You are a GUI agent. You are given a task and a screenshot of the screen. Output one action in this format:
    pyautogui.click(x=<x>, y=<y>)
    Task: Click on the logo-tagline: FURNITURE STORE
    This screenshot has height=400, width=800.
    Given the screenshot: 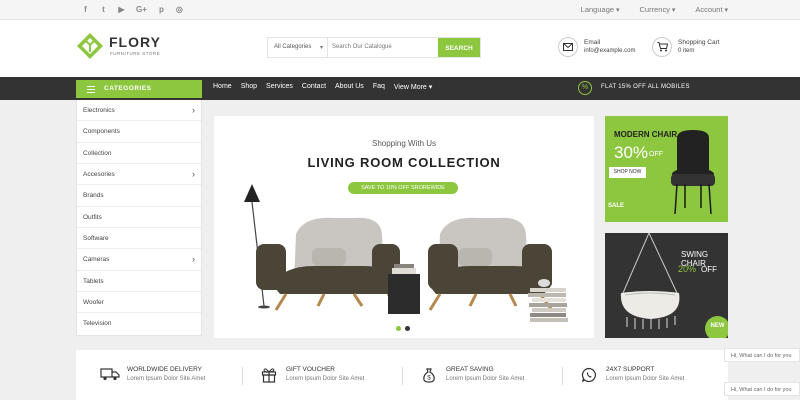 What is the action you would take?
    pyautogui.click(x=135, y=53)
    